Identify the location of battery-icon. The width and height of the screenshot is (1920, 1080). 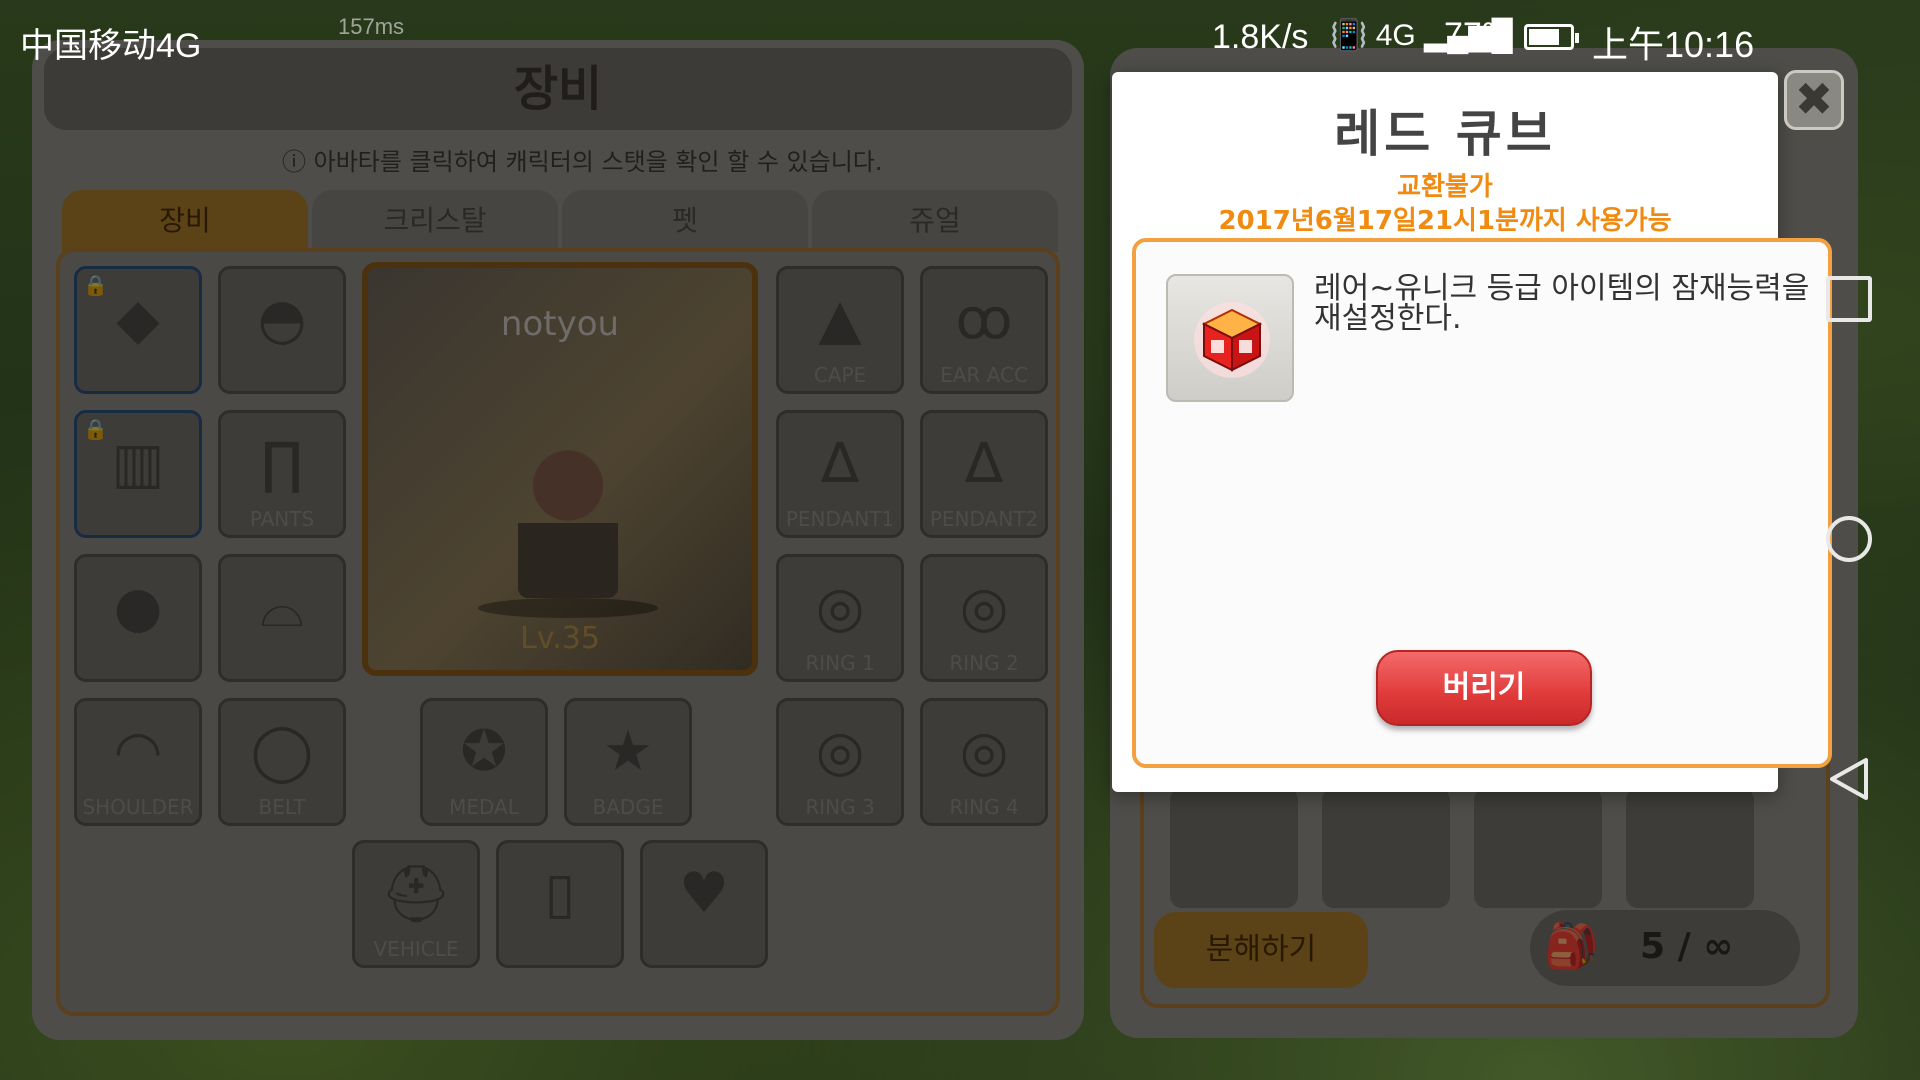
(1551, 37).